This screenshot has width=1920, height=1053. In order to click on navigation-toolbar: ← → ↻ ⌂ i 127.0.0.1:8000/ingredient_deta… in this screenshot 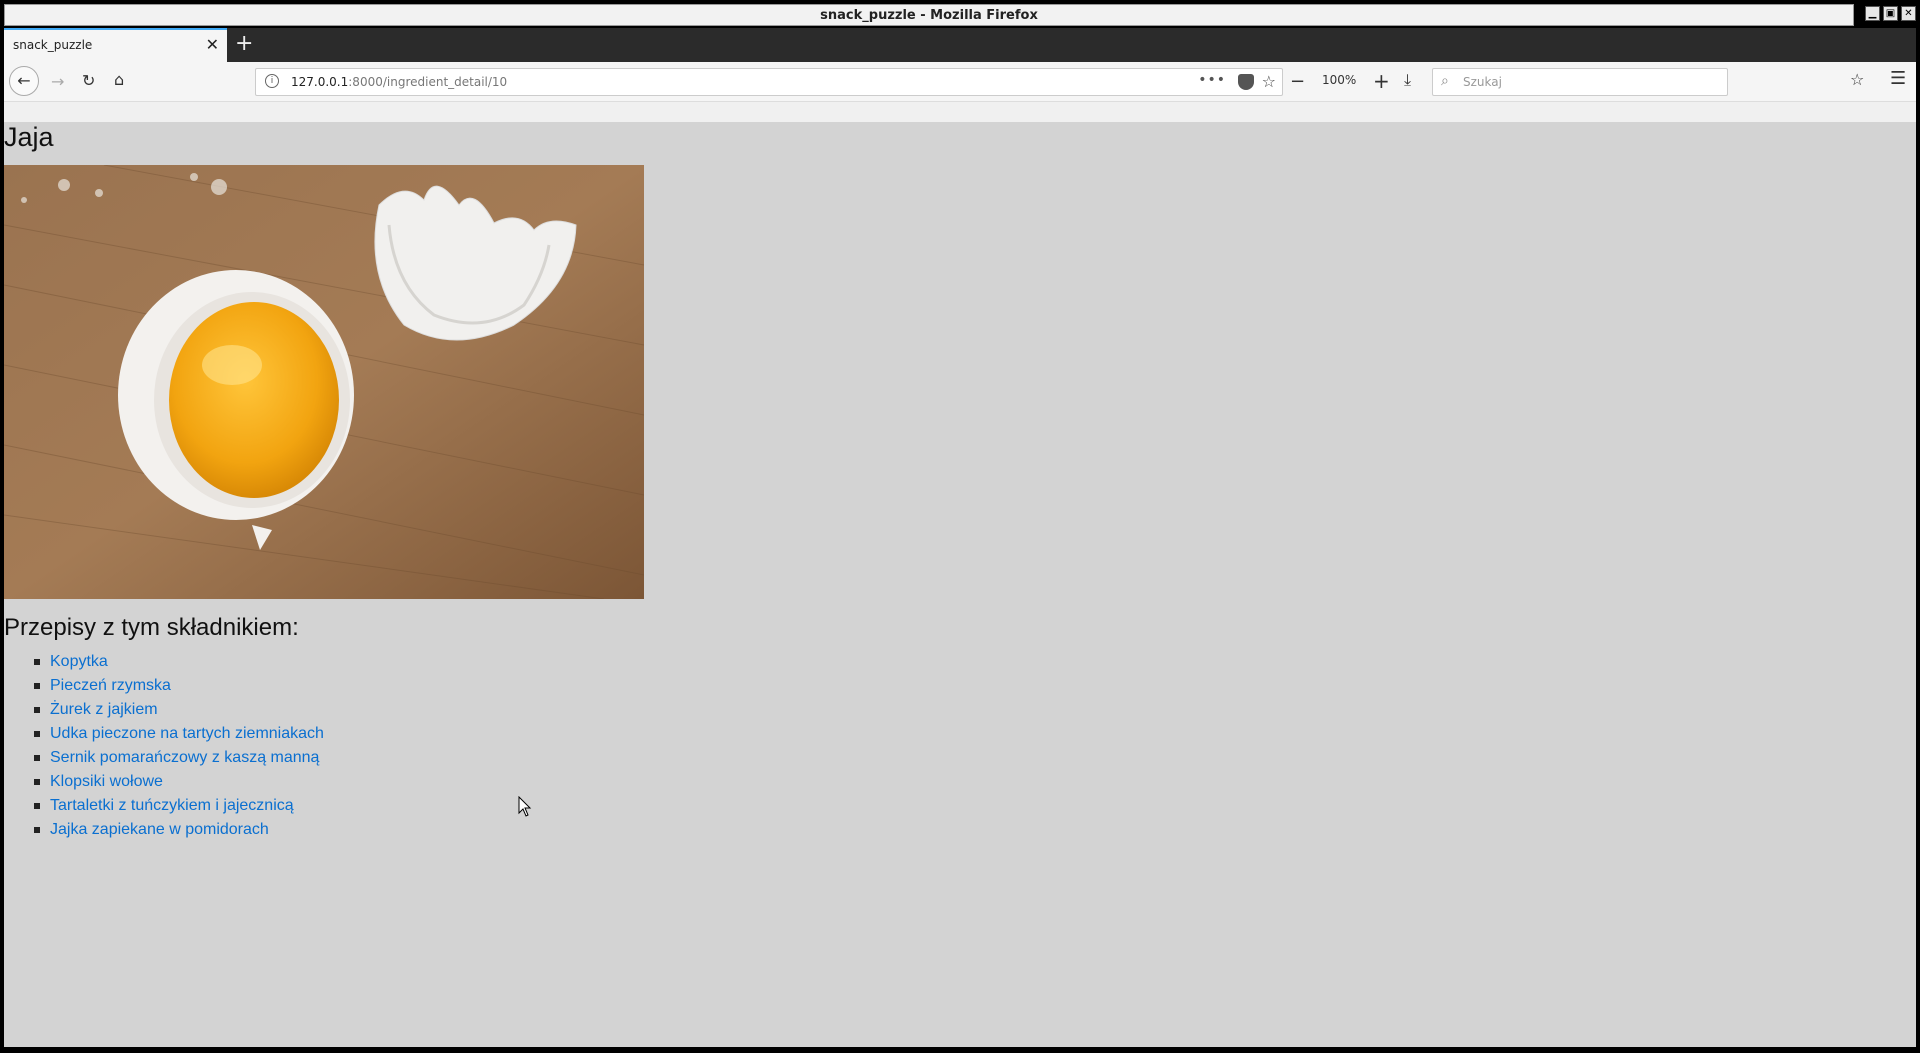, I will do `click(960, 82)`.